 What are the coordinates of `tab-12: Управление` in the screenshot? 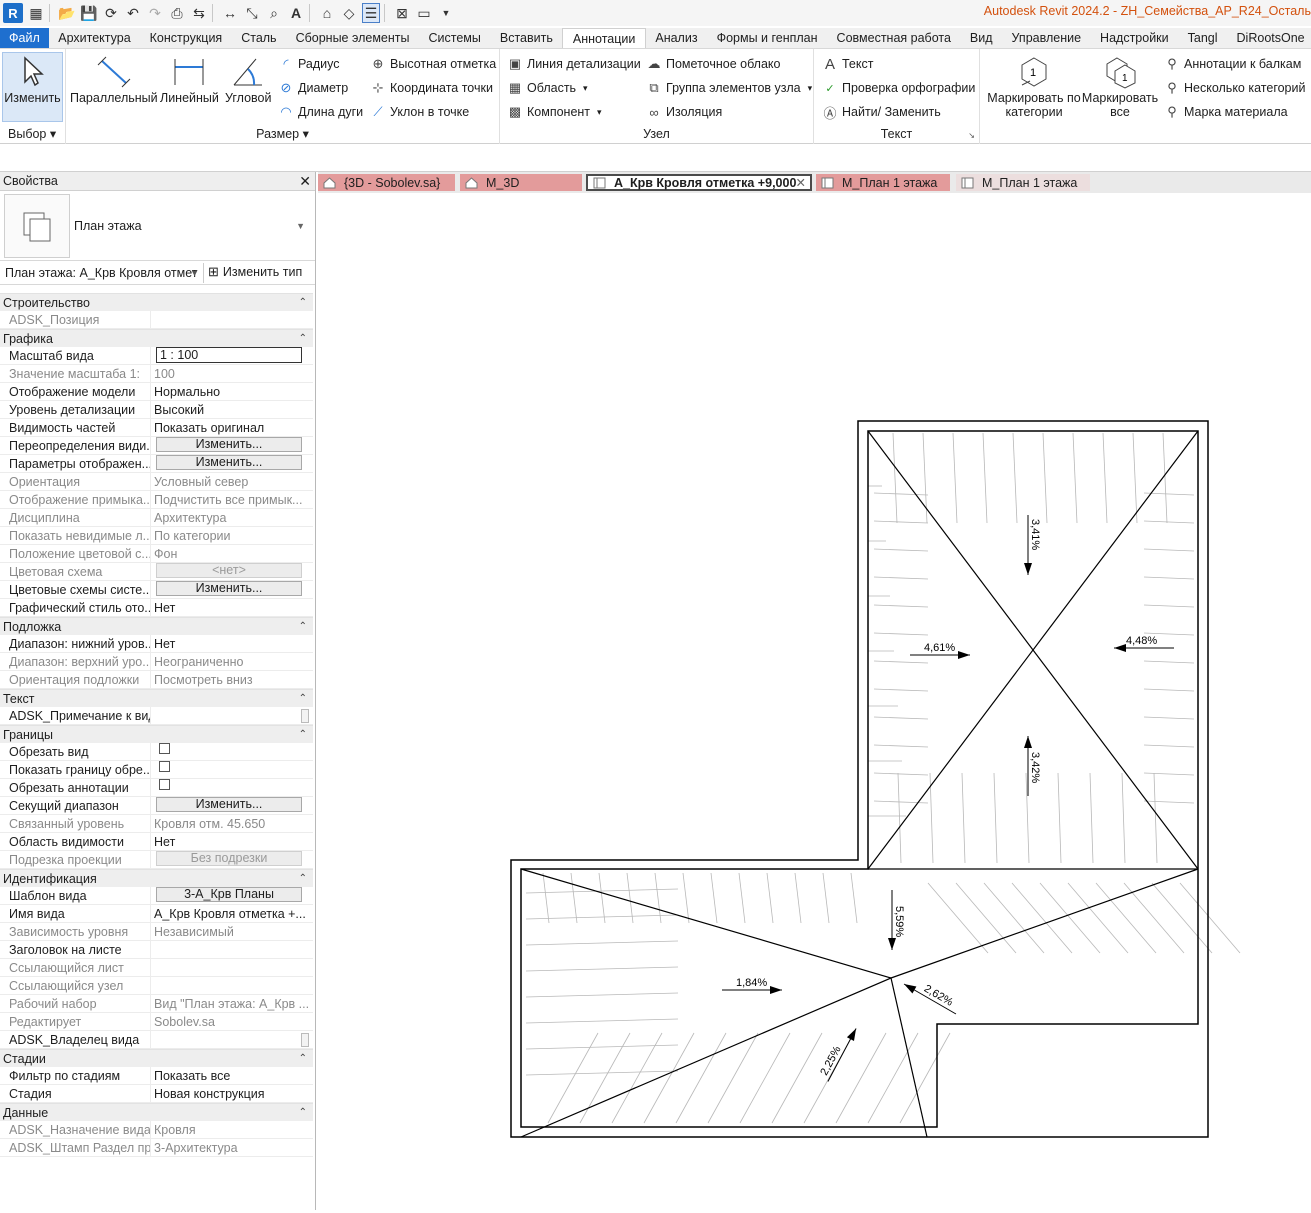 It's located at (1046, 38).